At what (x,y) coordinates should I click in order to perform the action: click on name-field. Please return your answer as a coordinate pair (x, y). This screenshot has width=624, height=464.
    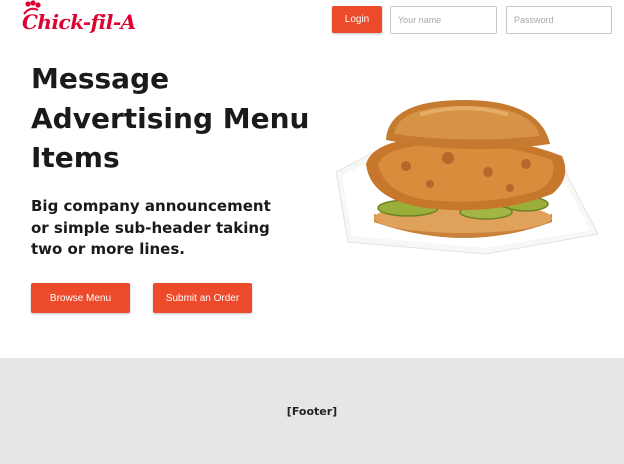
    Looking at the image, I should click on (443, 20).